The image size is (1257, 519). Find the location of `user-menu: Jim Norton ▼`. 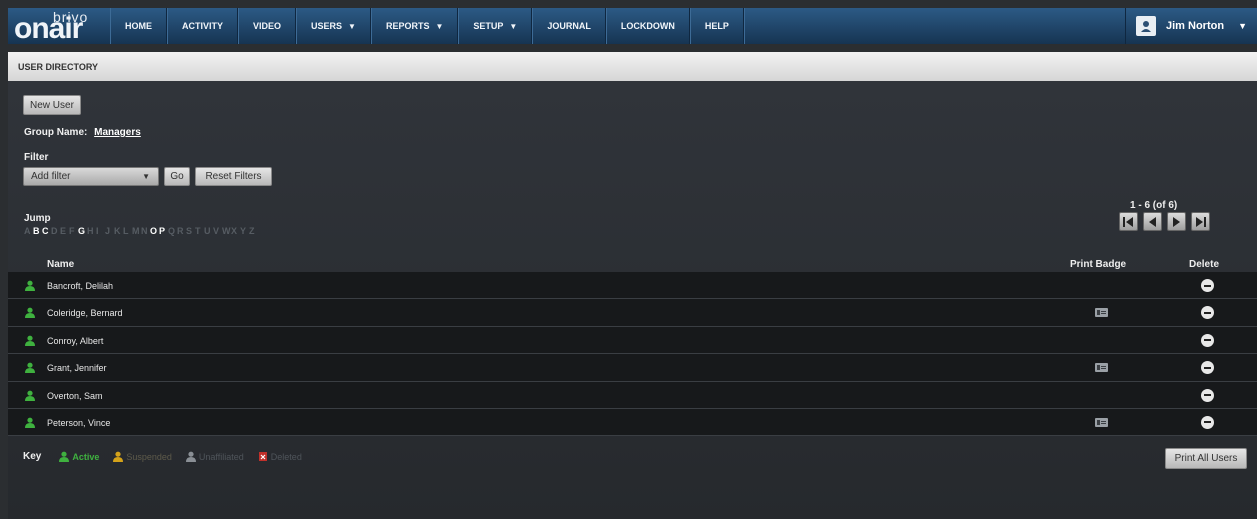

user-menu: Jim Norton ▼ is located at coordinates (1191, 26).